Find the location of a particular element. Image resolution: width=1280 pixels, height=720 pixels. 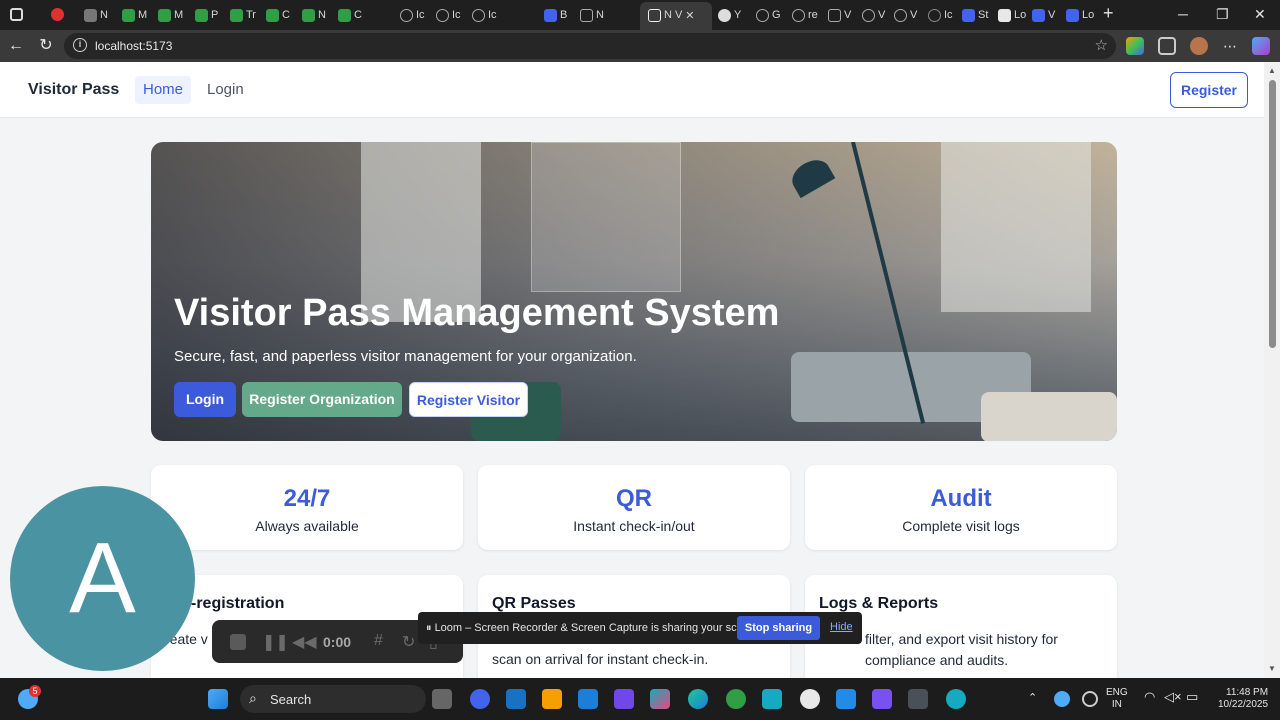

brand-logo: Visitor Pass is located at coordinates (73, 90).